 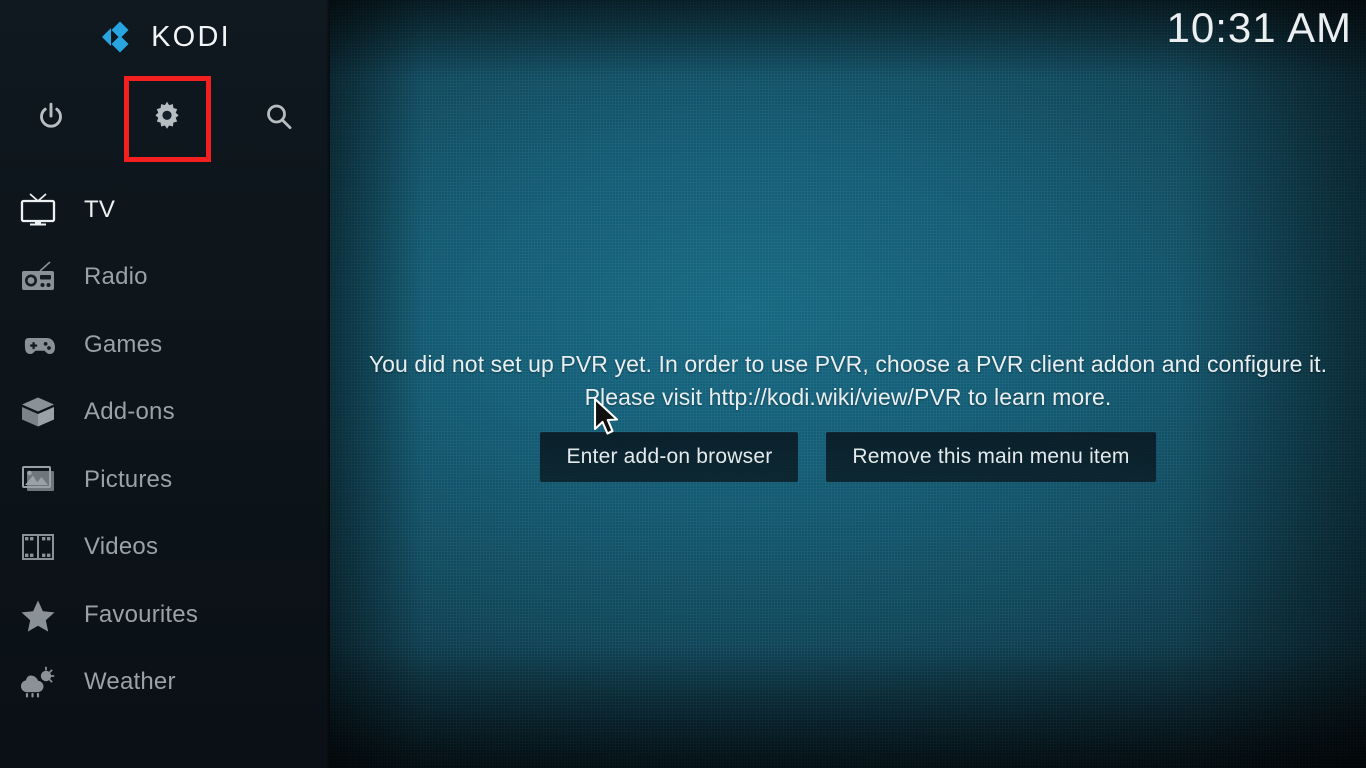 I want to click on gear-icon, so click(x=167, y=119).